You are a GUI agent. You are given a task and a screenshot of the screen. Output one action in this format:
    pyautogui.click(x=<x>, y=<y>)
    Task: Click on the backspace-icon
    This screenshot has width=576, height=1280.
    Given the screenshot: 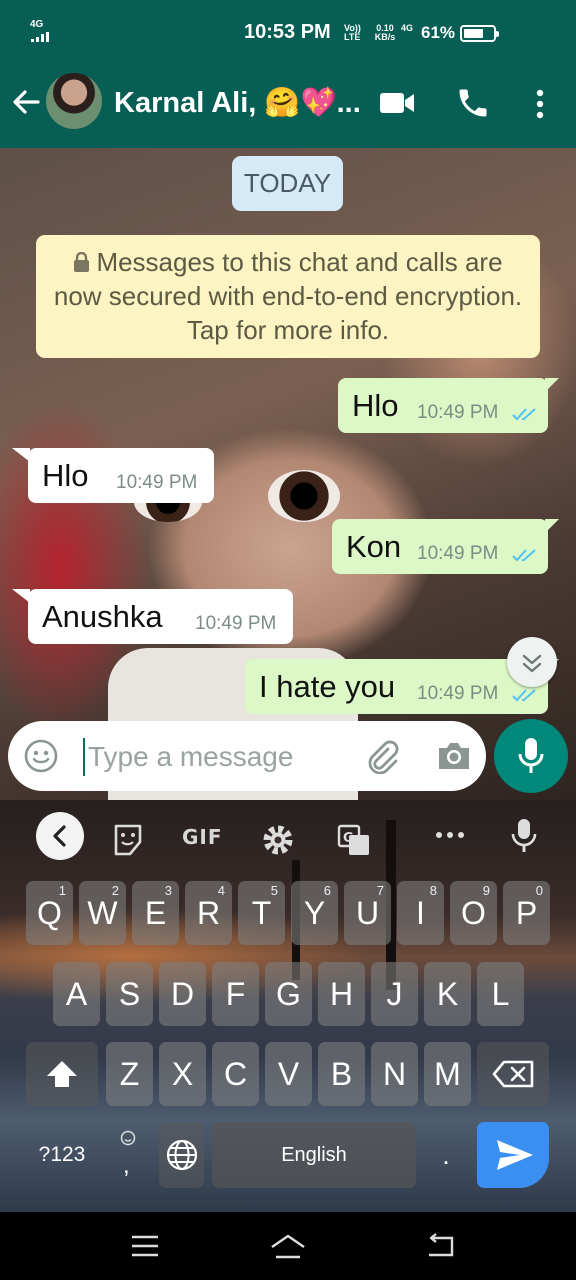 What is the action you would take?
    pyautogui.click(x=513, y=1074)
    